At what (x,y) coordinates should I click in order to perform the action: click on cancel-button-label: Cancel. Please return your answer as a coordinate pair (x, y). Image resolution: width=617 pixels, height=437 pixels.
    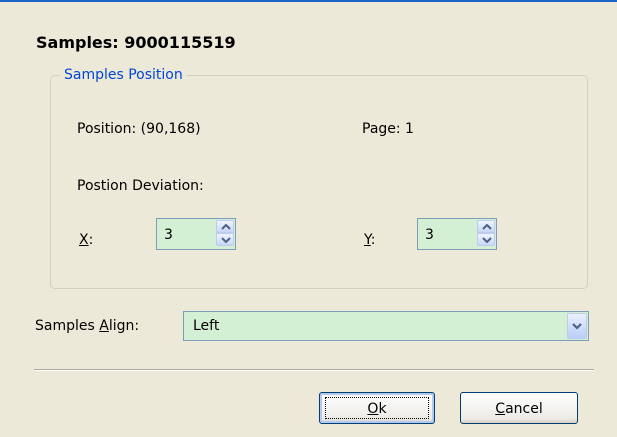
    Looking at the image, I should click on (519, 409).